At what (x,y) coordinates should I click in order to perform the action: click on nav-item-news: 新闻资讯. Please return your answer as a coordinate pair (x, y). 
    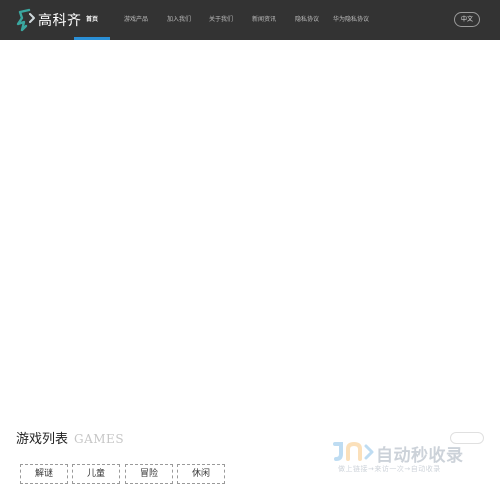
    Looking at the image, I should click on (264, 20).